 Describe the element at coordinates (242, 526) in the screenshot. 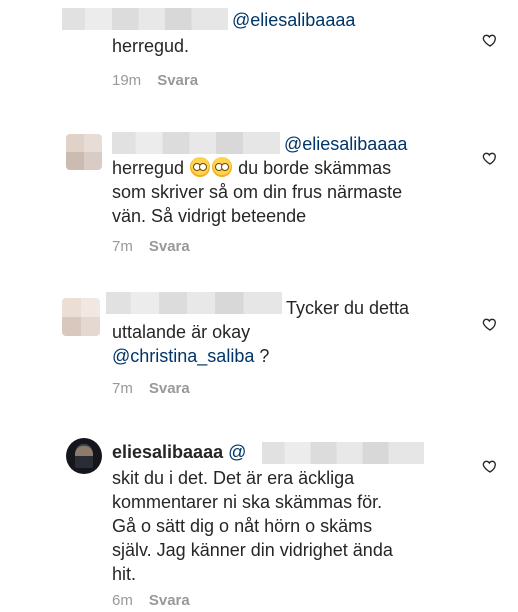

I see `comment-line: Gå o sätt dig o nåt hörn o skäms` at that location.